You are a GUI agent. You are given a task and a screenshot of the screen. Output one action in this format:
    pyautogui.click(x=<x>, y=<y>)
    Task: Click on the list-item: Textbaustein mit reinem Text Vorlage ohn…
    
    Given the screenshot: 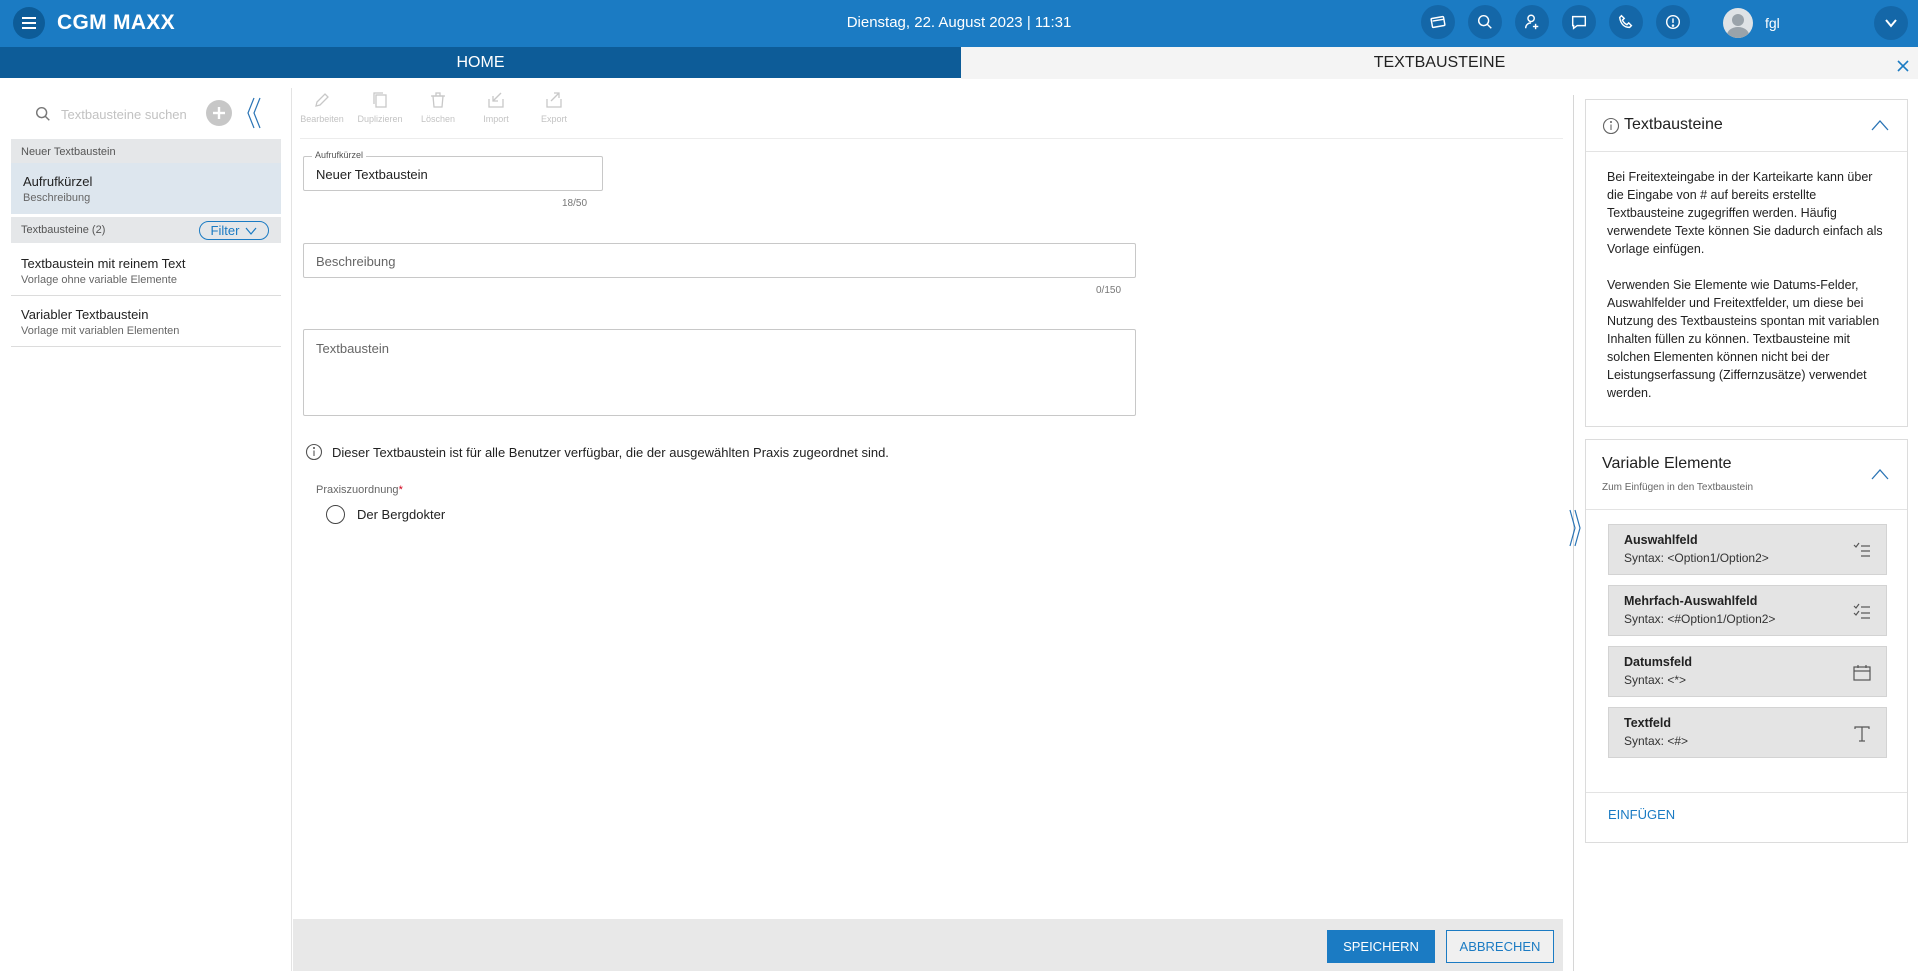 What is the action you would take?
    pyautogui.click(x=146, y=270)
    